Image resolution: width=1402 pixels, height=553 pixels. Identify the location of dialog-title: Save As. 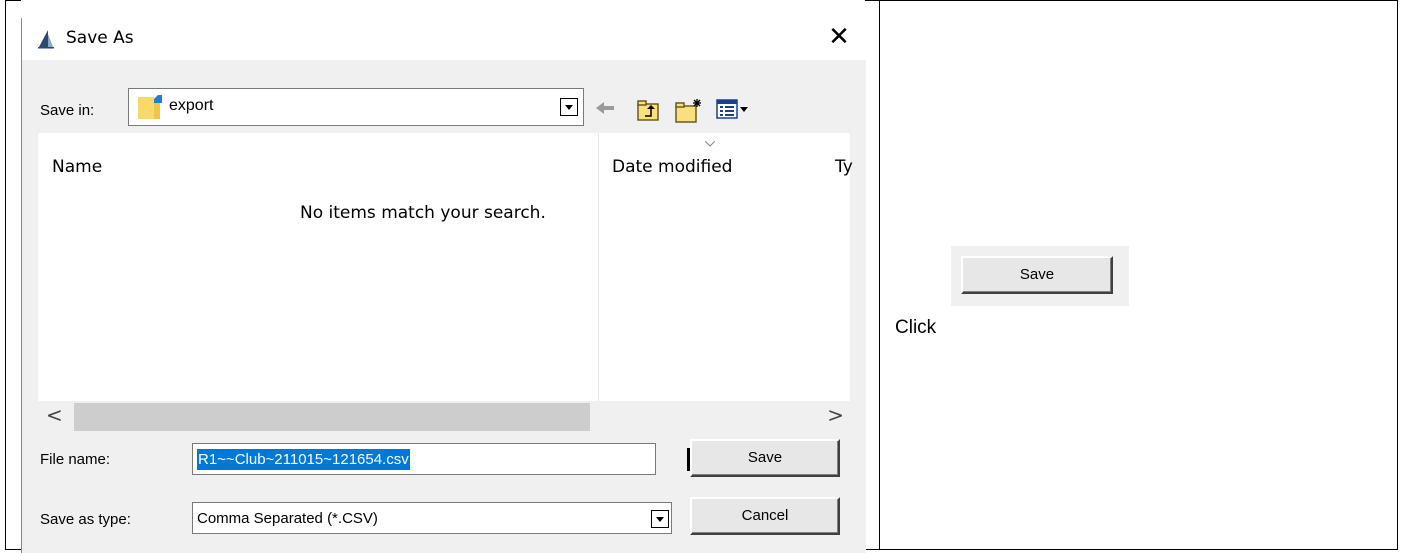
(100, 38).